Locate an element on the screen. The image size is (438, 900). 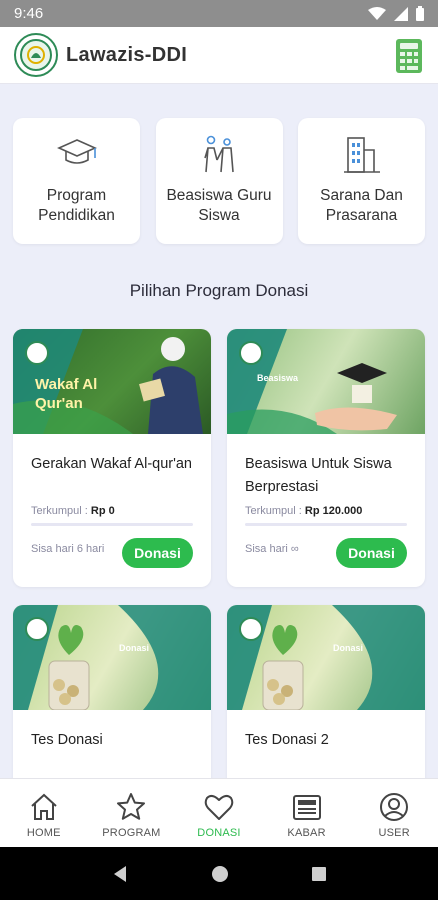
program-banner-text: Wakaf Al Qur'an is located at coordinates (66, 394).